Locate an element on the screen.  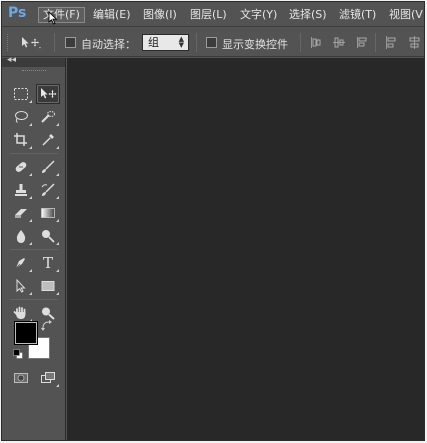
blur-tool is located at coordinates (21, 236).